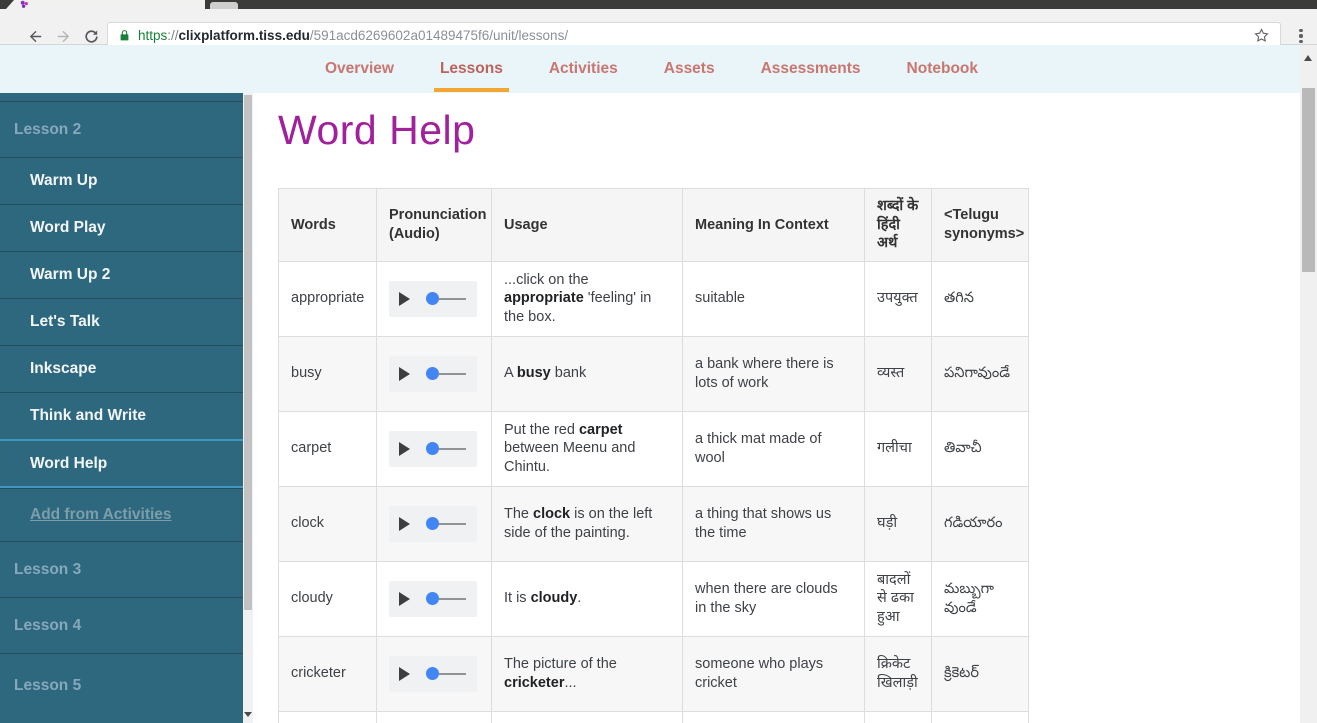 This screenshot has height=723, width=1317. Describe the element at coordinates (980, 716) in the screenshot. I see `telugu-cell` at that location.